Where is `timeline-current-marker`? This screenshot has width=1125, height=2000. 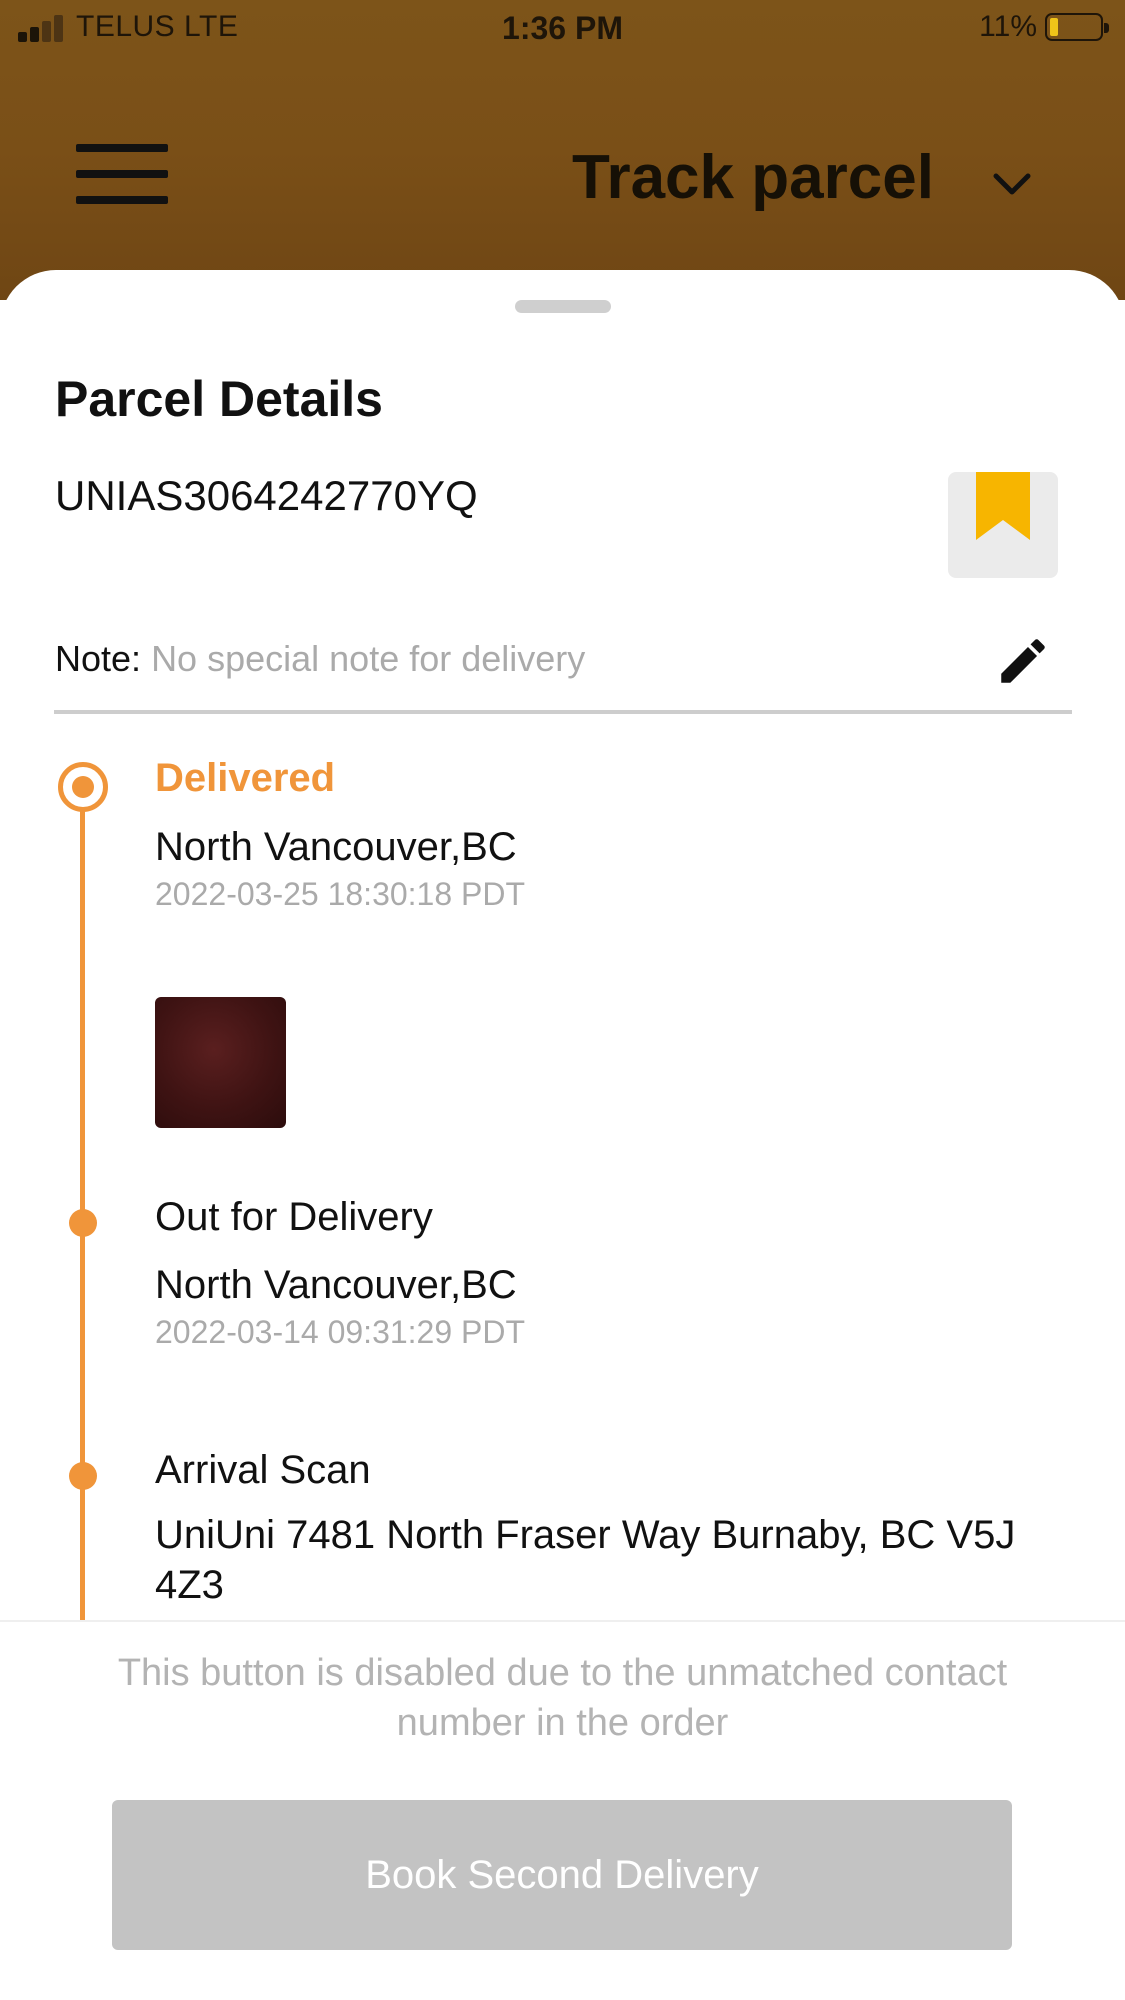 timeline-current-marker is located at coordinates (83, 787).